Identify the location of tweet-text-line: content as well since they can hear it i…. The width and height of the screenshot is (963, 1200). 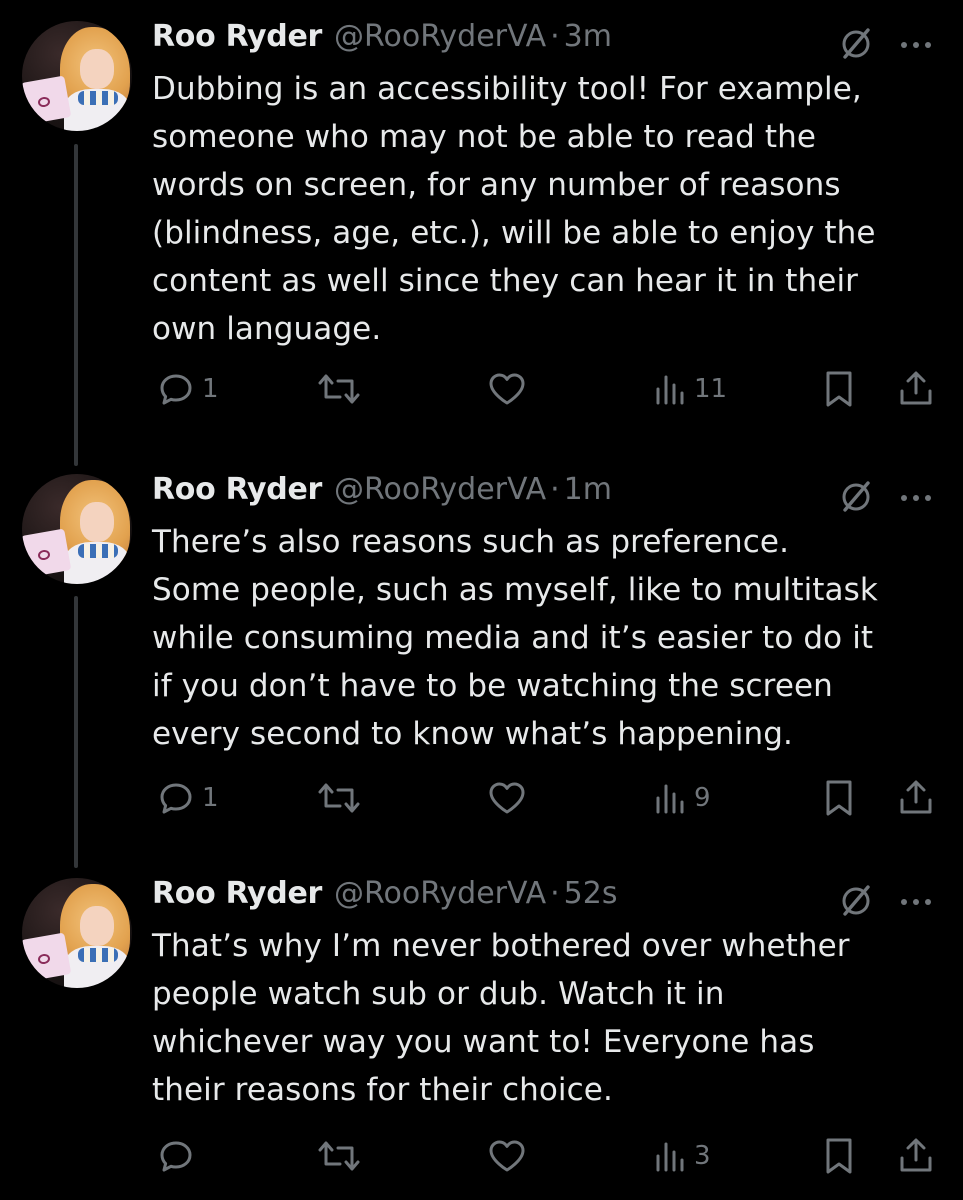
(505, 281).